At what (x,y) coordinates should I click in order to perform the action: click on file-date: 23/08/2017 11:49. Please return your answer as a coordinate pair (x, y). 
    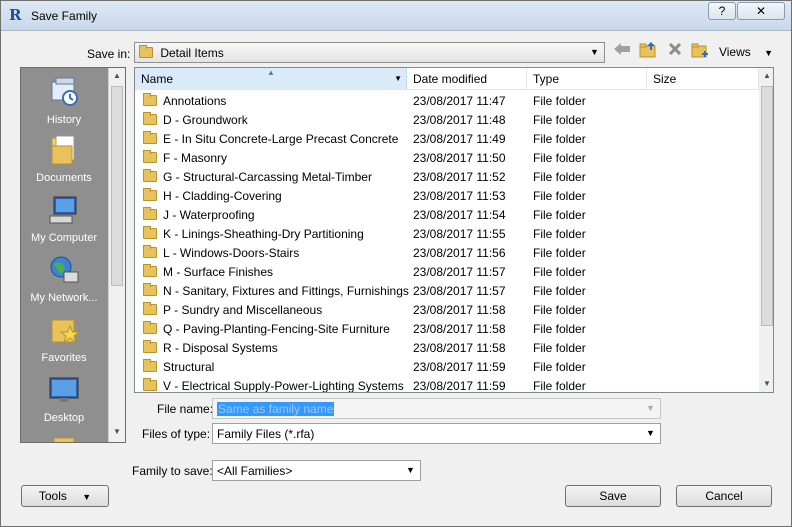
    Looking at the image, I should click on (459, 139).